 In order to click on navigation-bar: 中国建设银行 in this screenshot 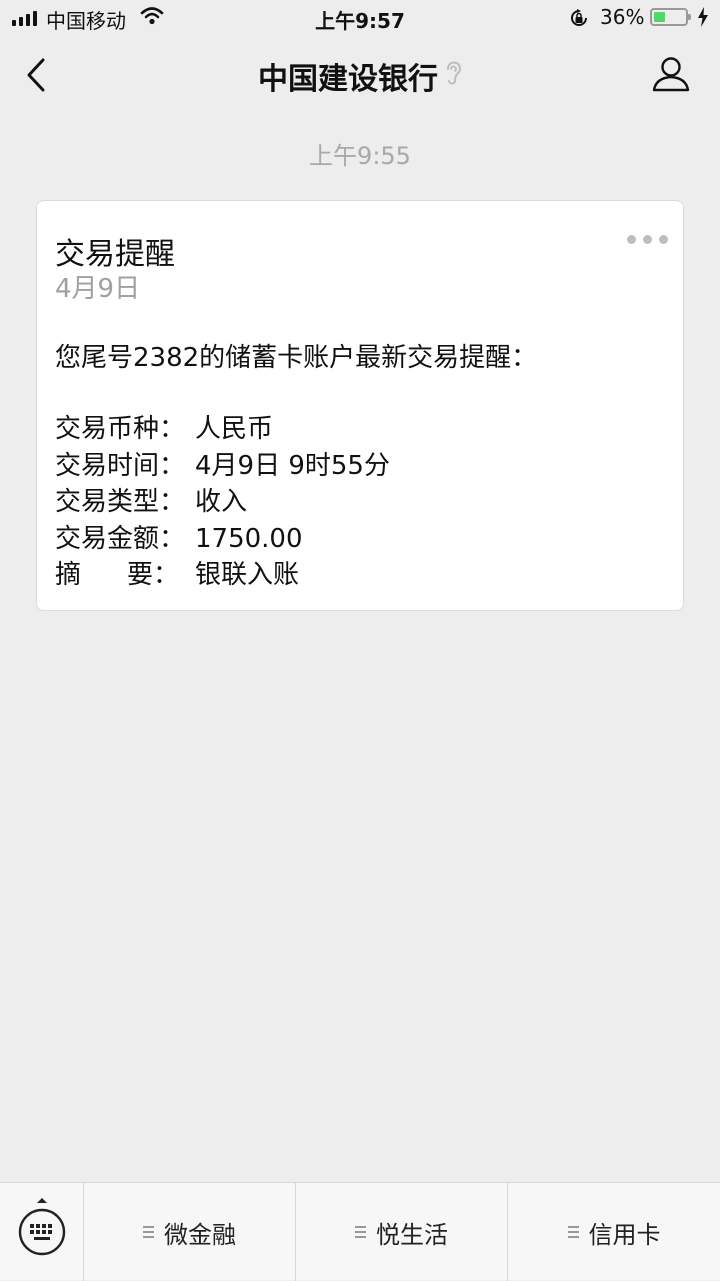, I will do `click(360, 74)`.